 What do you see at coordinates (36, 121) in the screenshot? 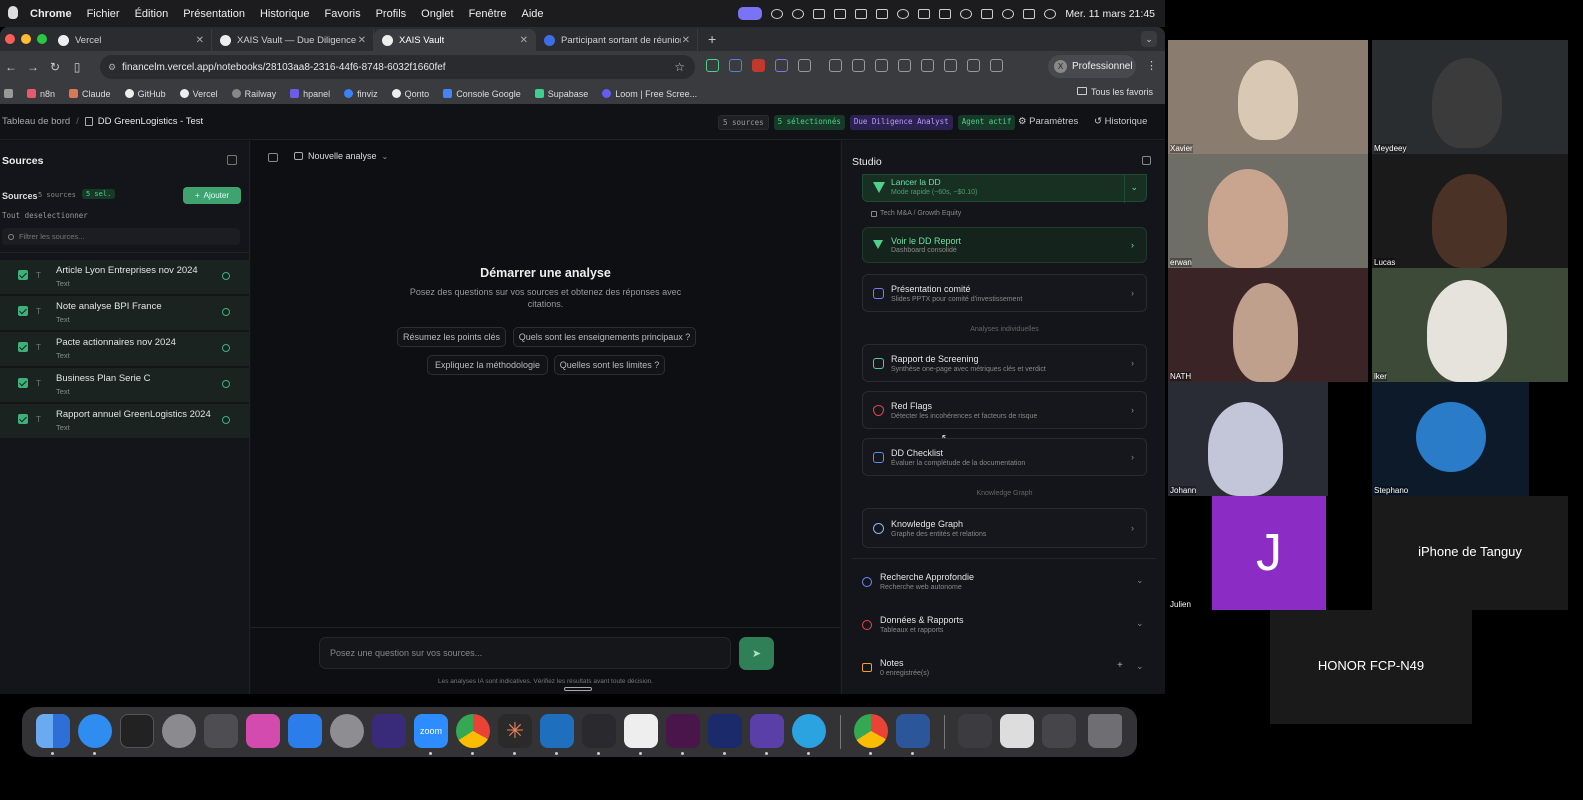
I see `breadcrumb-root: Tableau de bord` at bounding box center [36, 121].